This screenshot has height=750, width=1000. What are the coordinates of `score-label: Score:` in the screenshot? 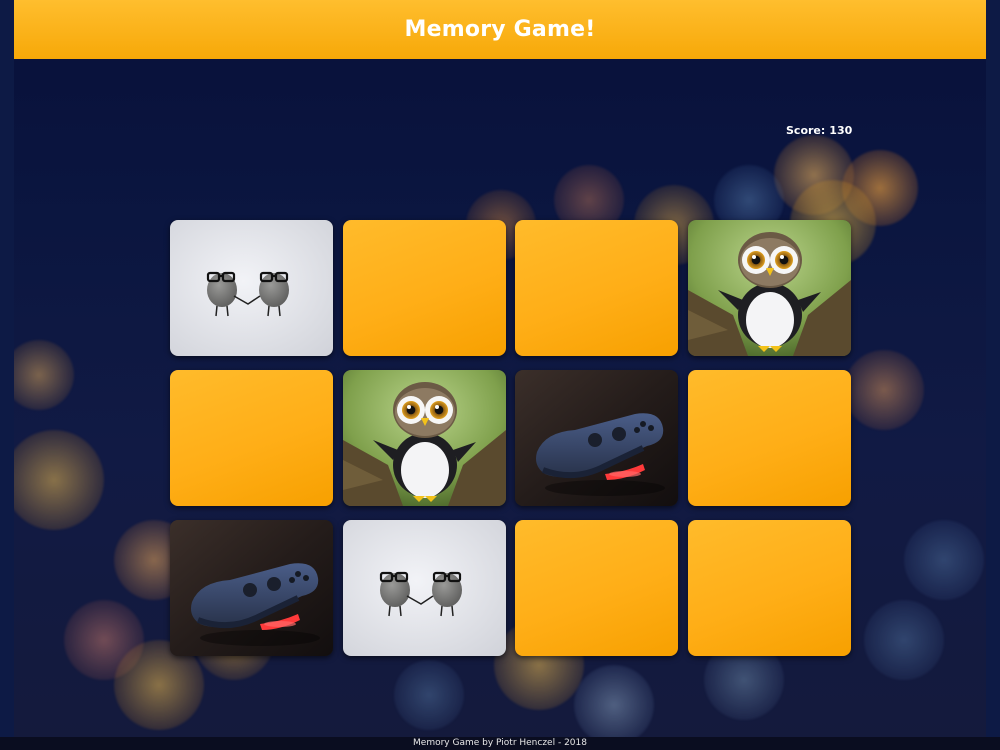 It's located at (806, 130).